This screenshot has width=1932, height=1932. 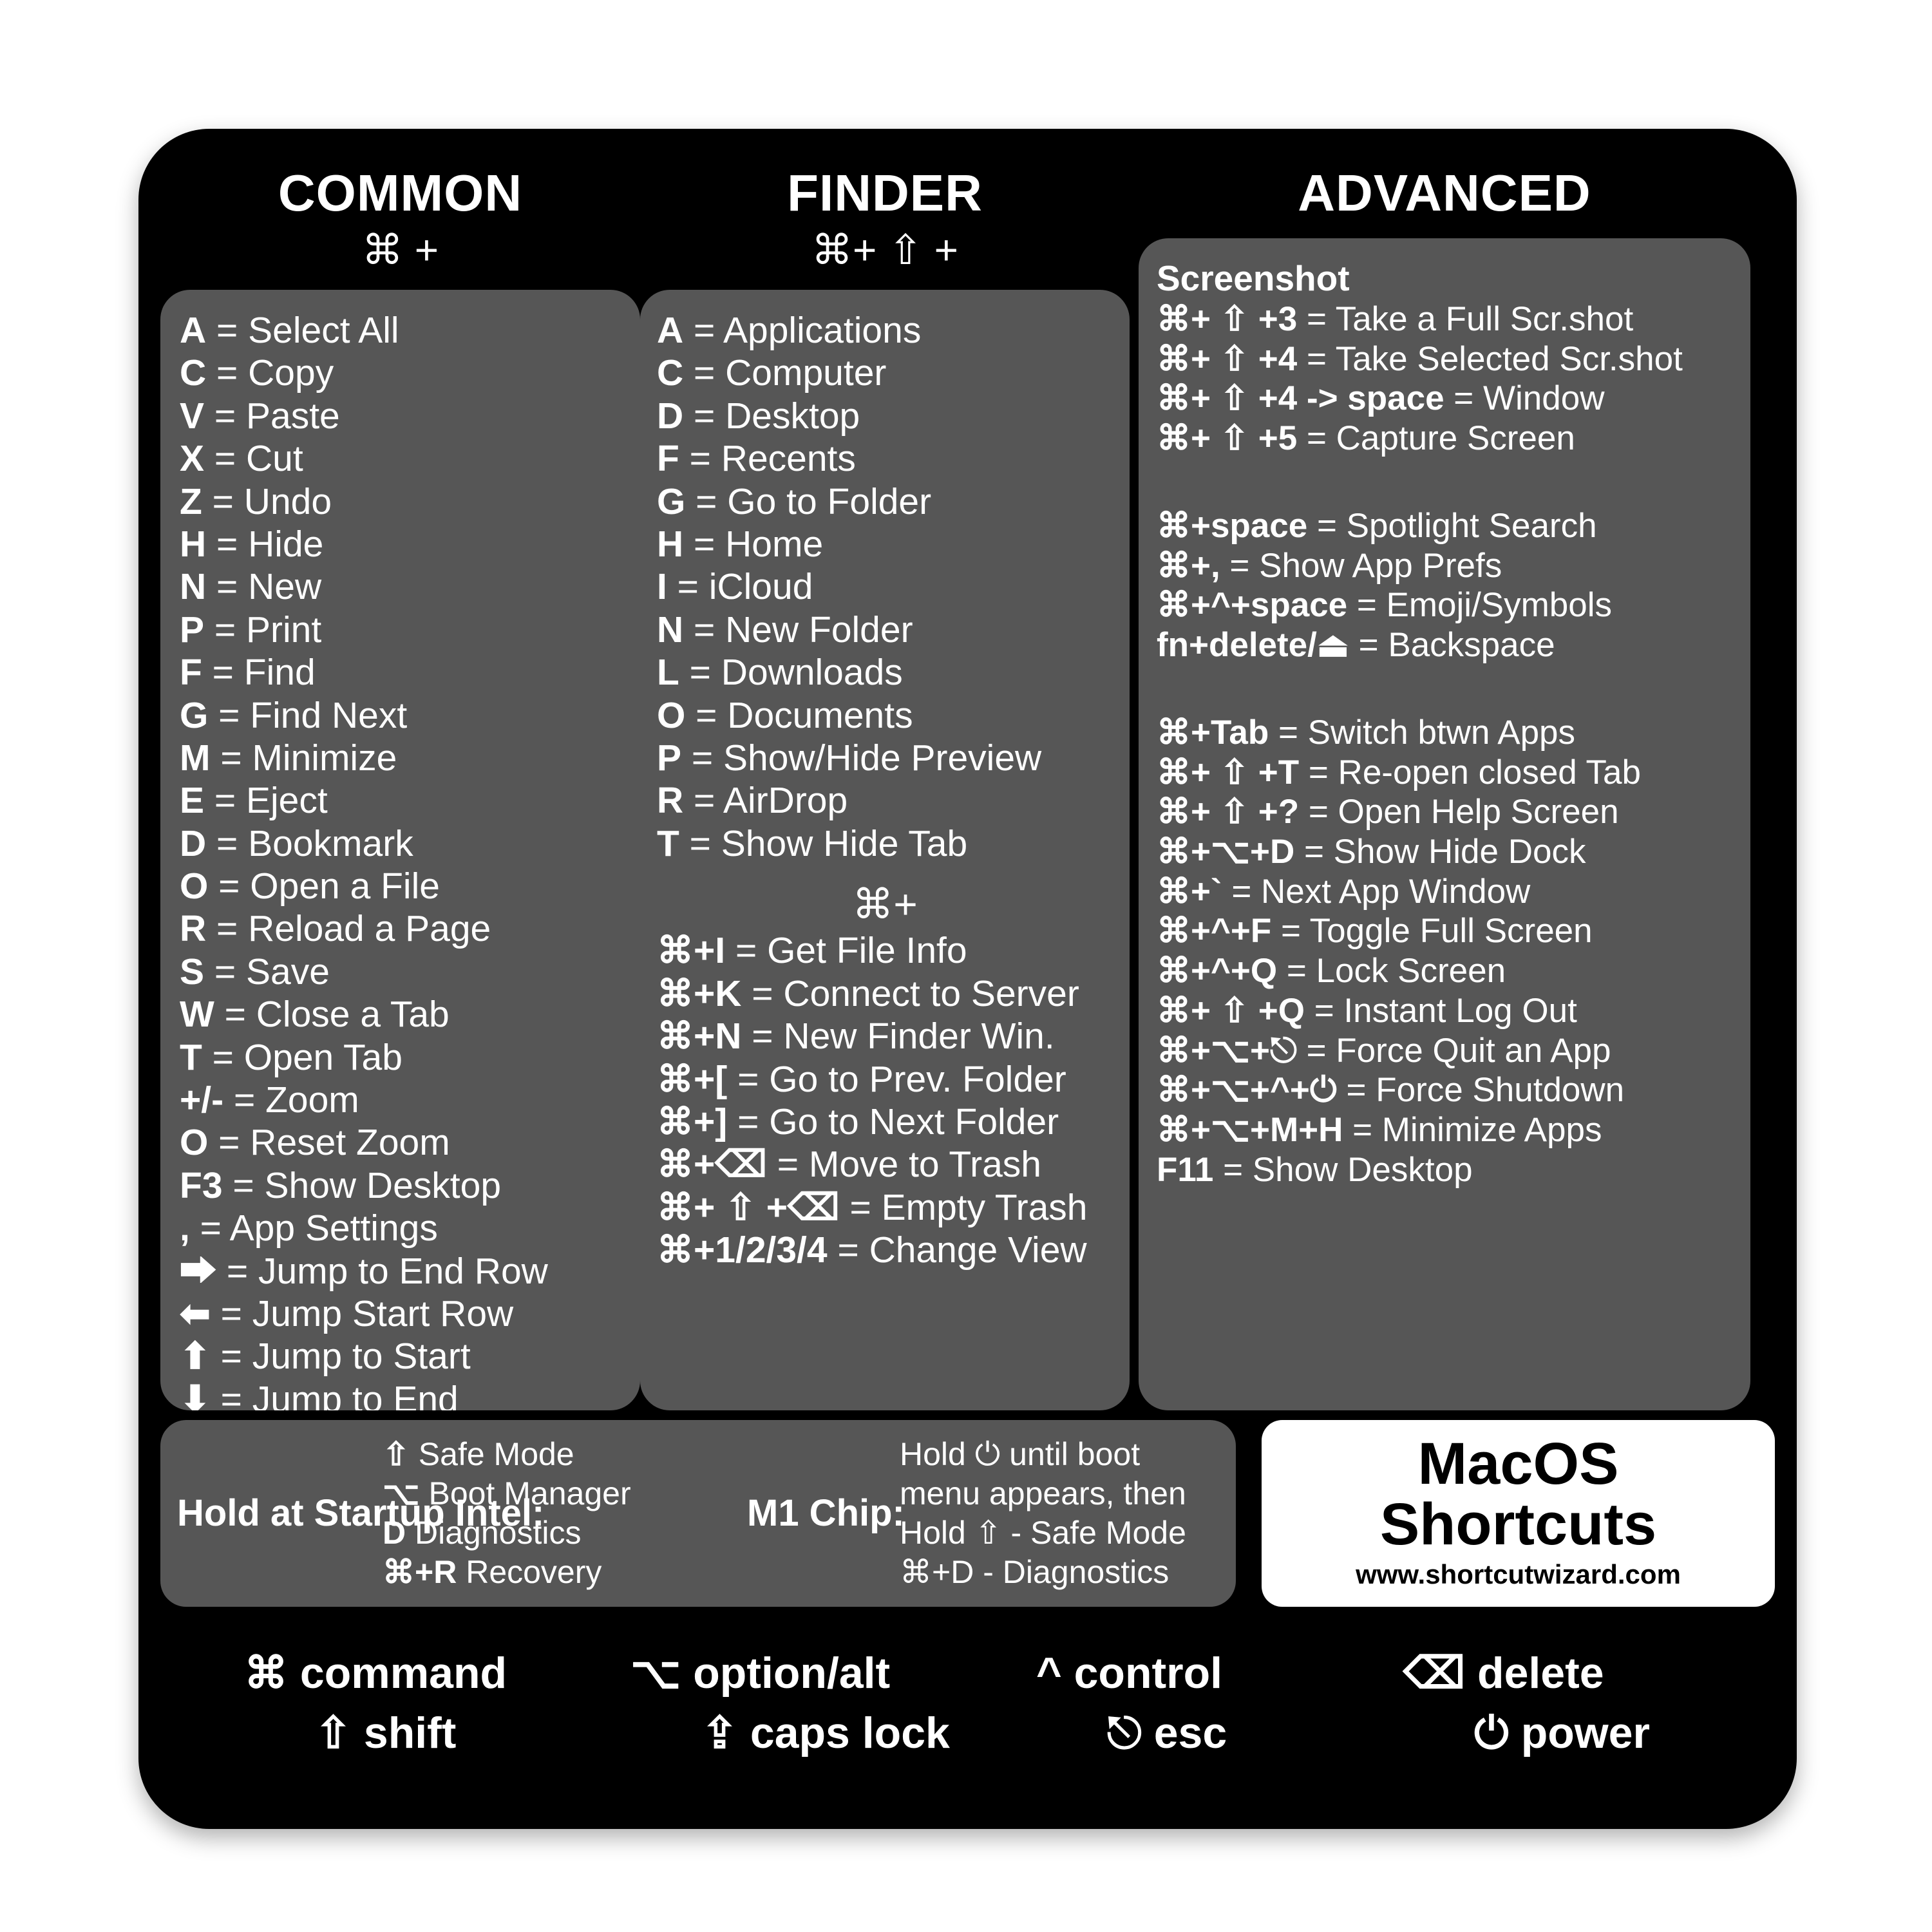 What do you see at coordinates (401, 1014) in the screenshot?
I see `shortcut-row: W = Close a Tab` at bounding box center [401, 1014].